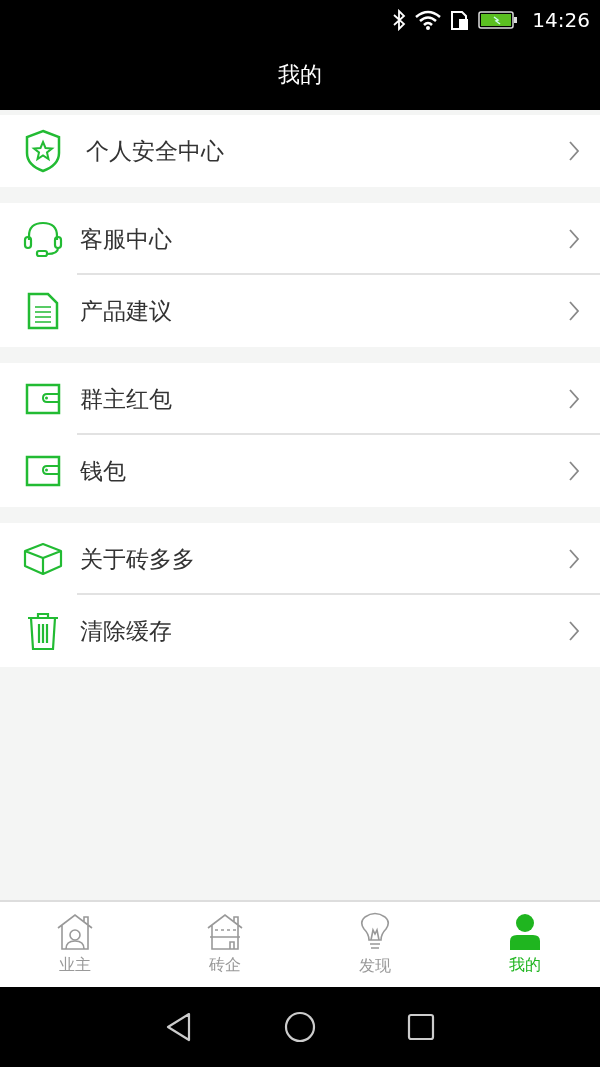 The width and height of the screenshot is (600, 1067). What do you see at coordinates (300, 239) in the screenshot?
I see `menu-item: 客服中心` at bounding box center [300, 239].